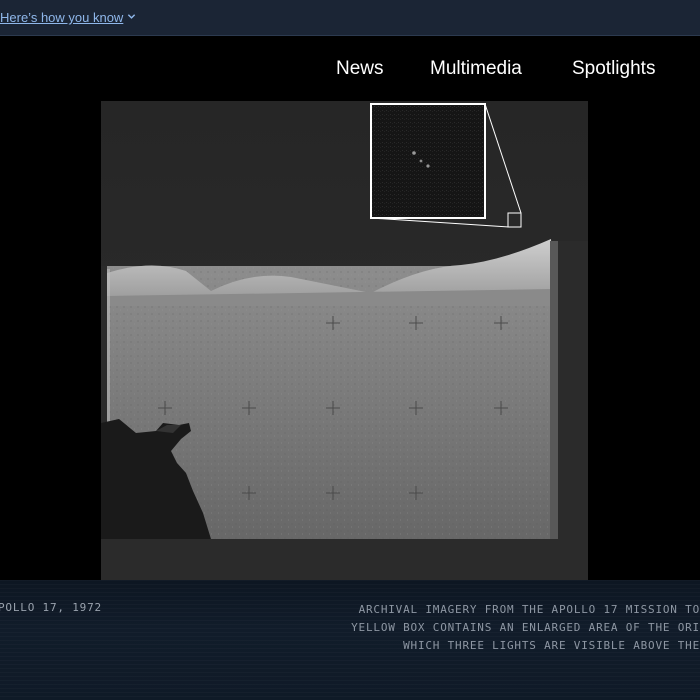 The image size is (700, 700). Describe the element at coordinates (476, 69) in the screenshot. I see `nav-item-multimedia: Multimedia` at that location.